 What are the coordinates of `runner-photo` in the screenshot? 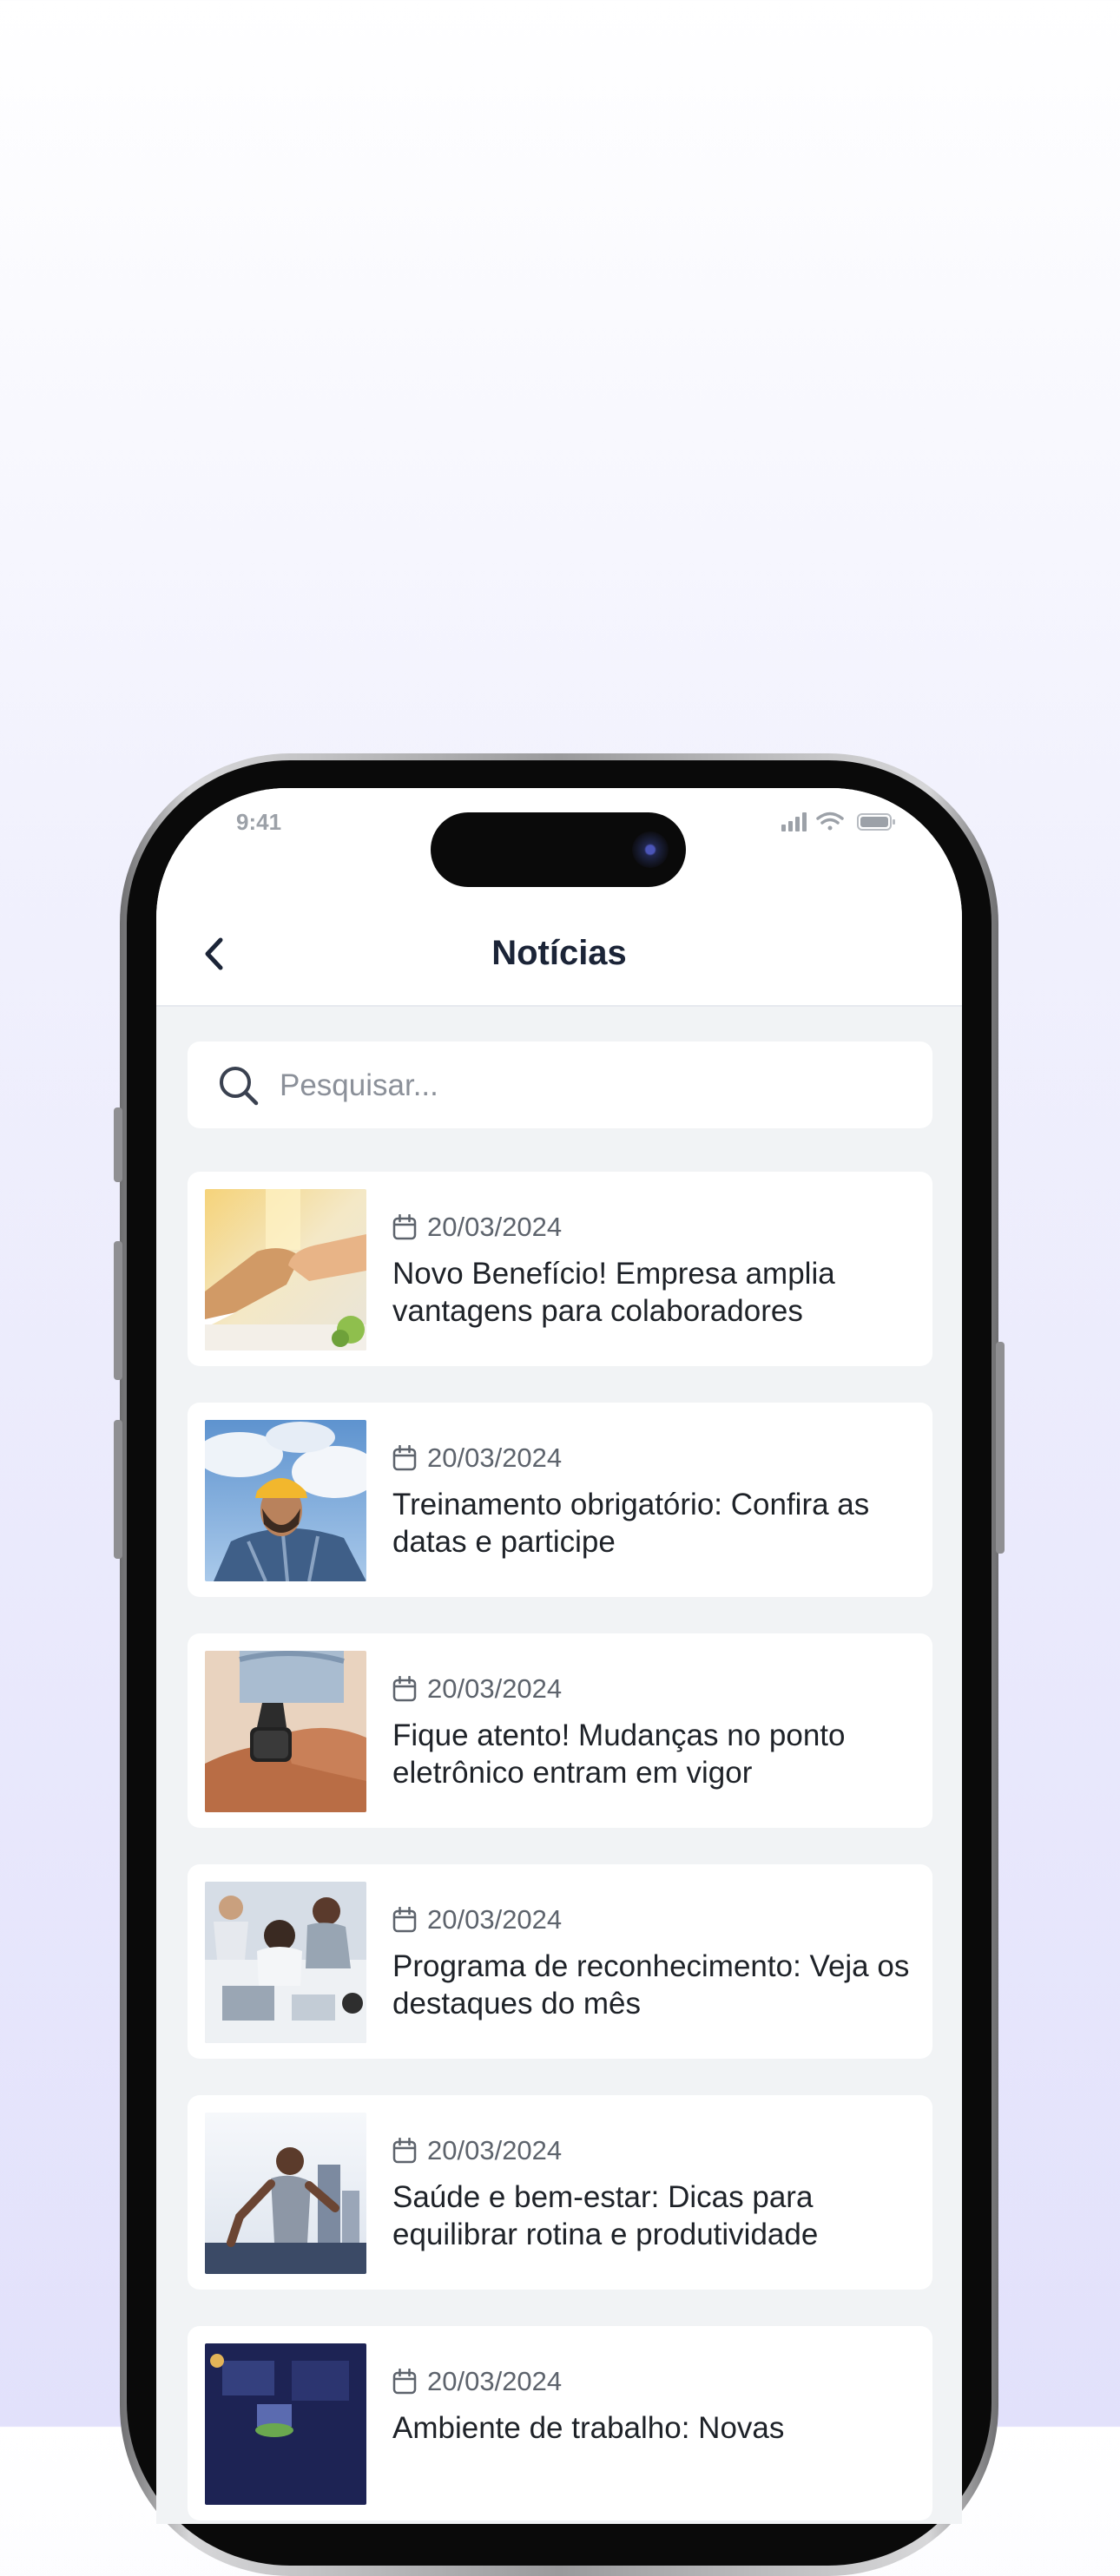 It's located at (285, 2193).